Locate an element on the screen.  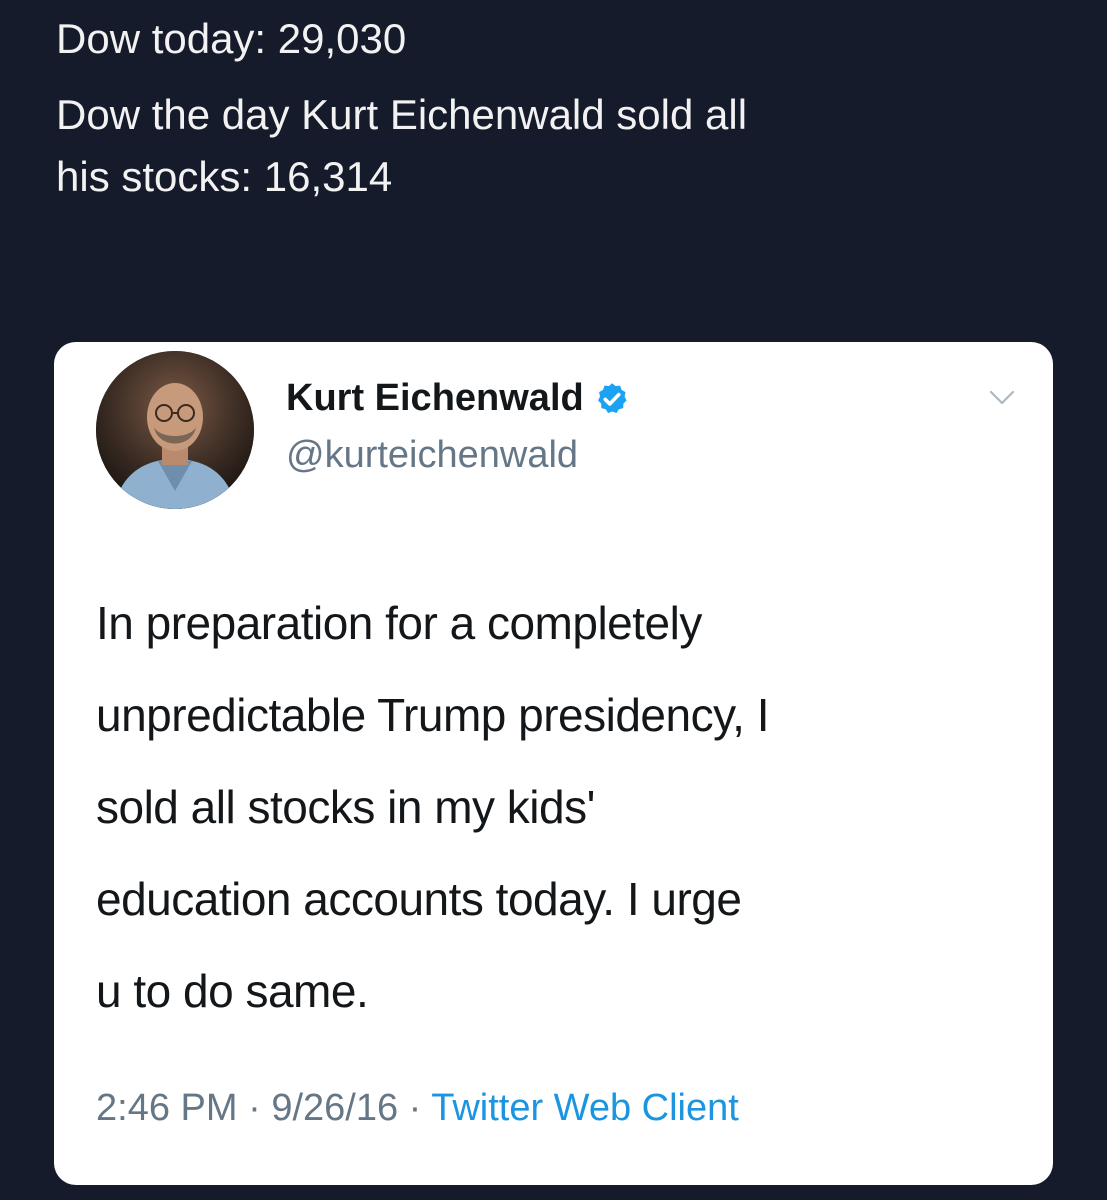
tweet-text-line: u to do same. is located at coordinates (232, 991).